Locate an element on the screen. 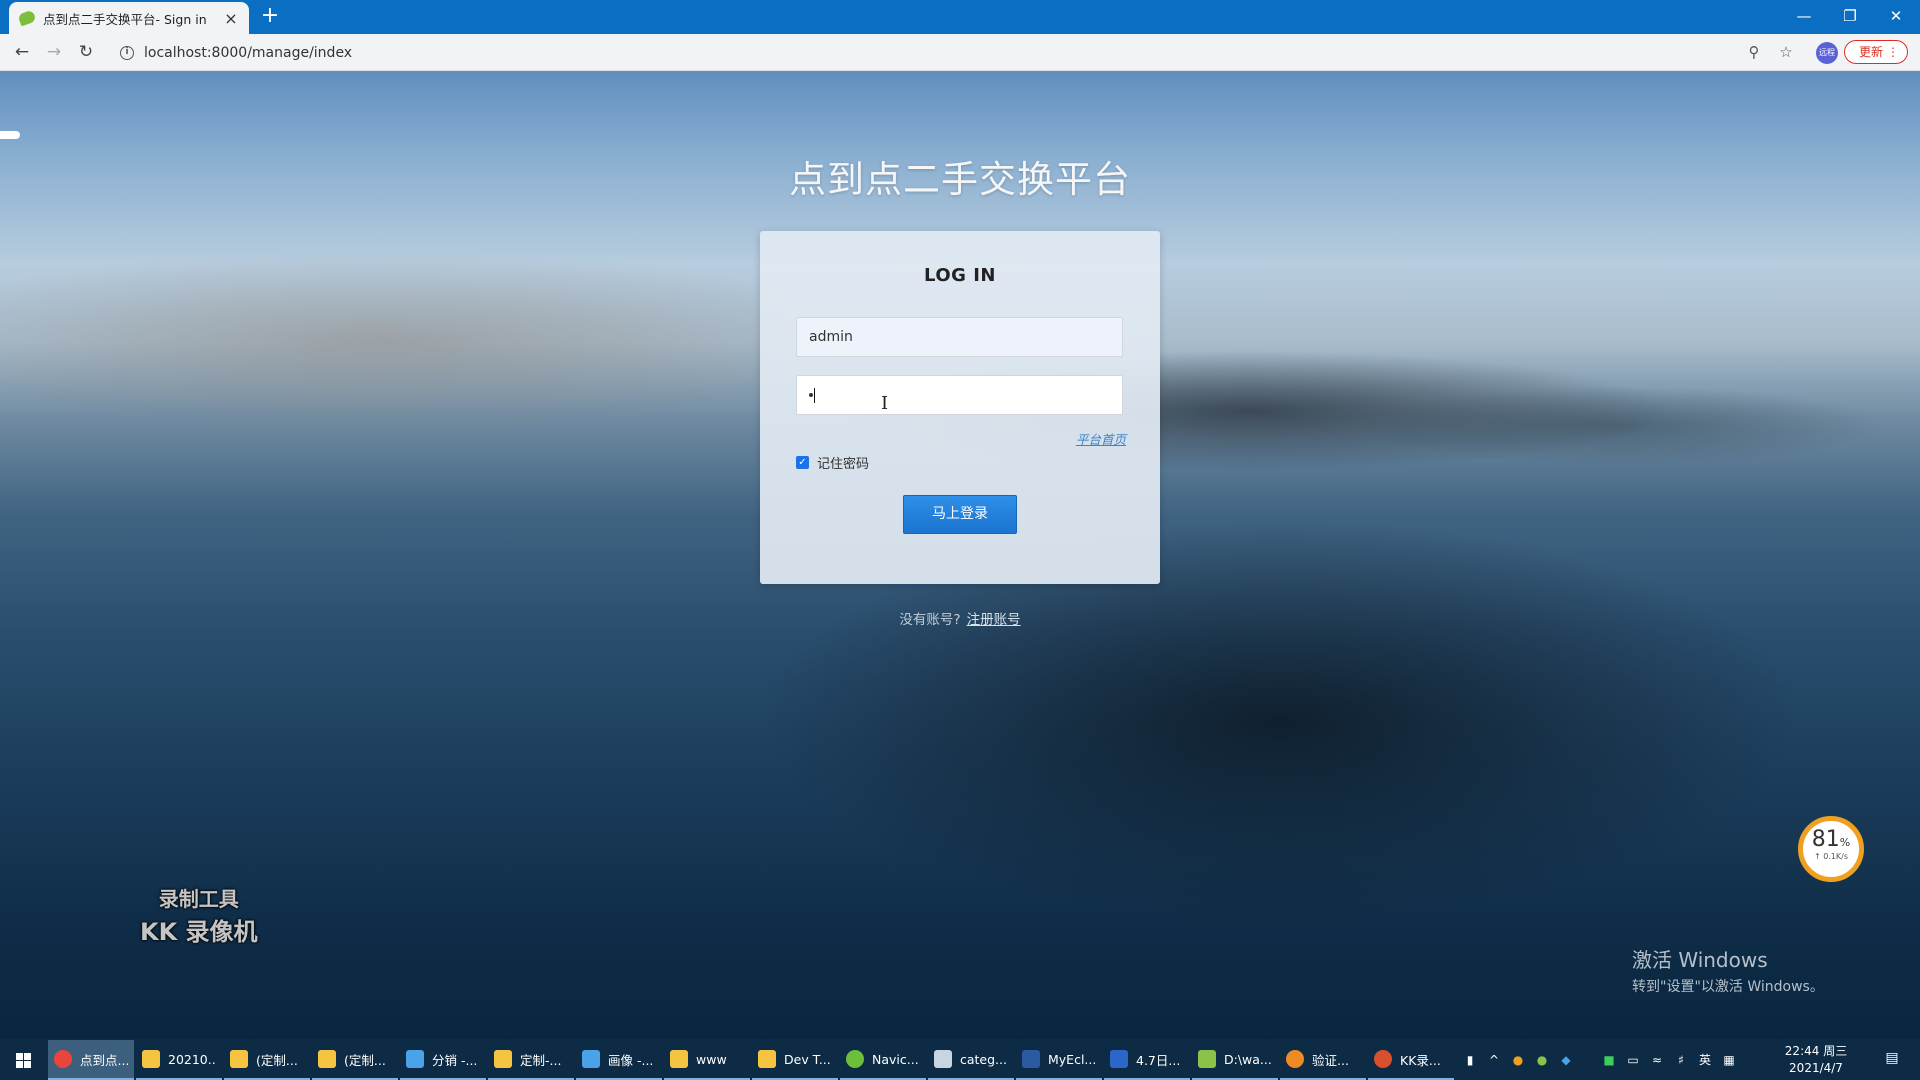 This screenshot has height=1080, width=1920. text-caret is located at coordinates (814, 395).